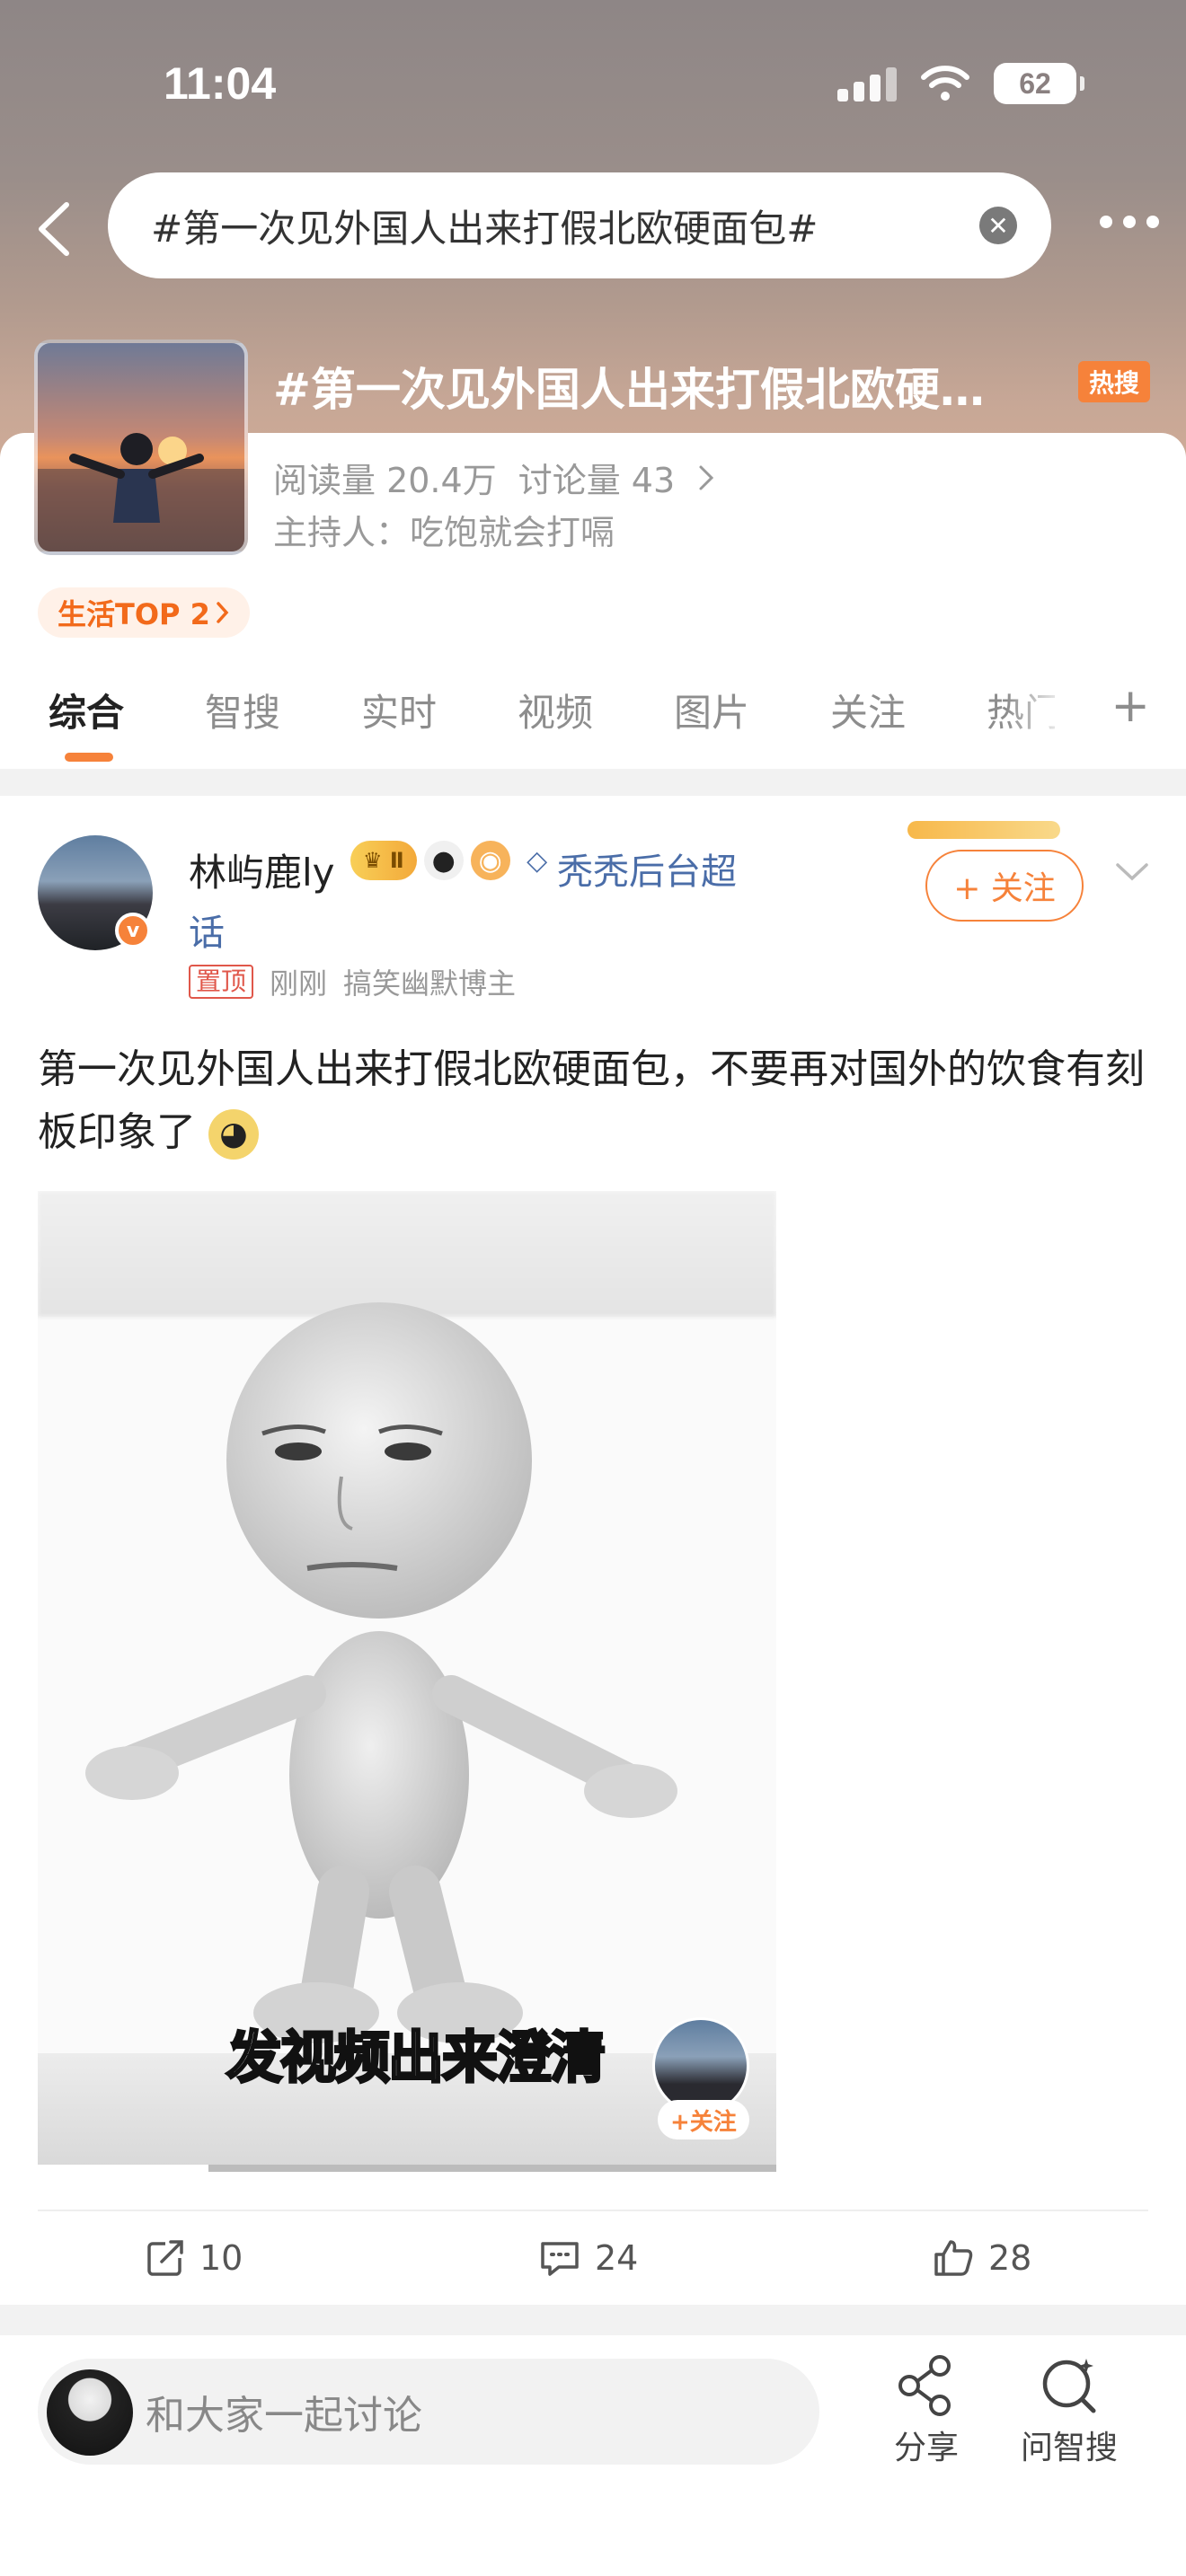  Describe the element at coordinates (165, 2258) in the screenshot. I see `repost-icon` at that location.